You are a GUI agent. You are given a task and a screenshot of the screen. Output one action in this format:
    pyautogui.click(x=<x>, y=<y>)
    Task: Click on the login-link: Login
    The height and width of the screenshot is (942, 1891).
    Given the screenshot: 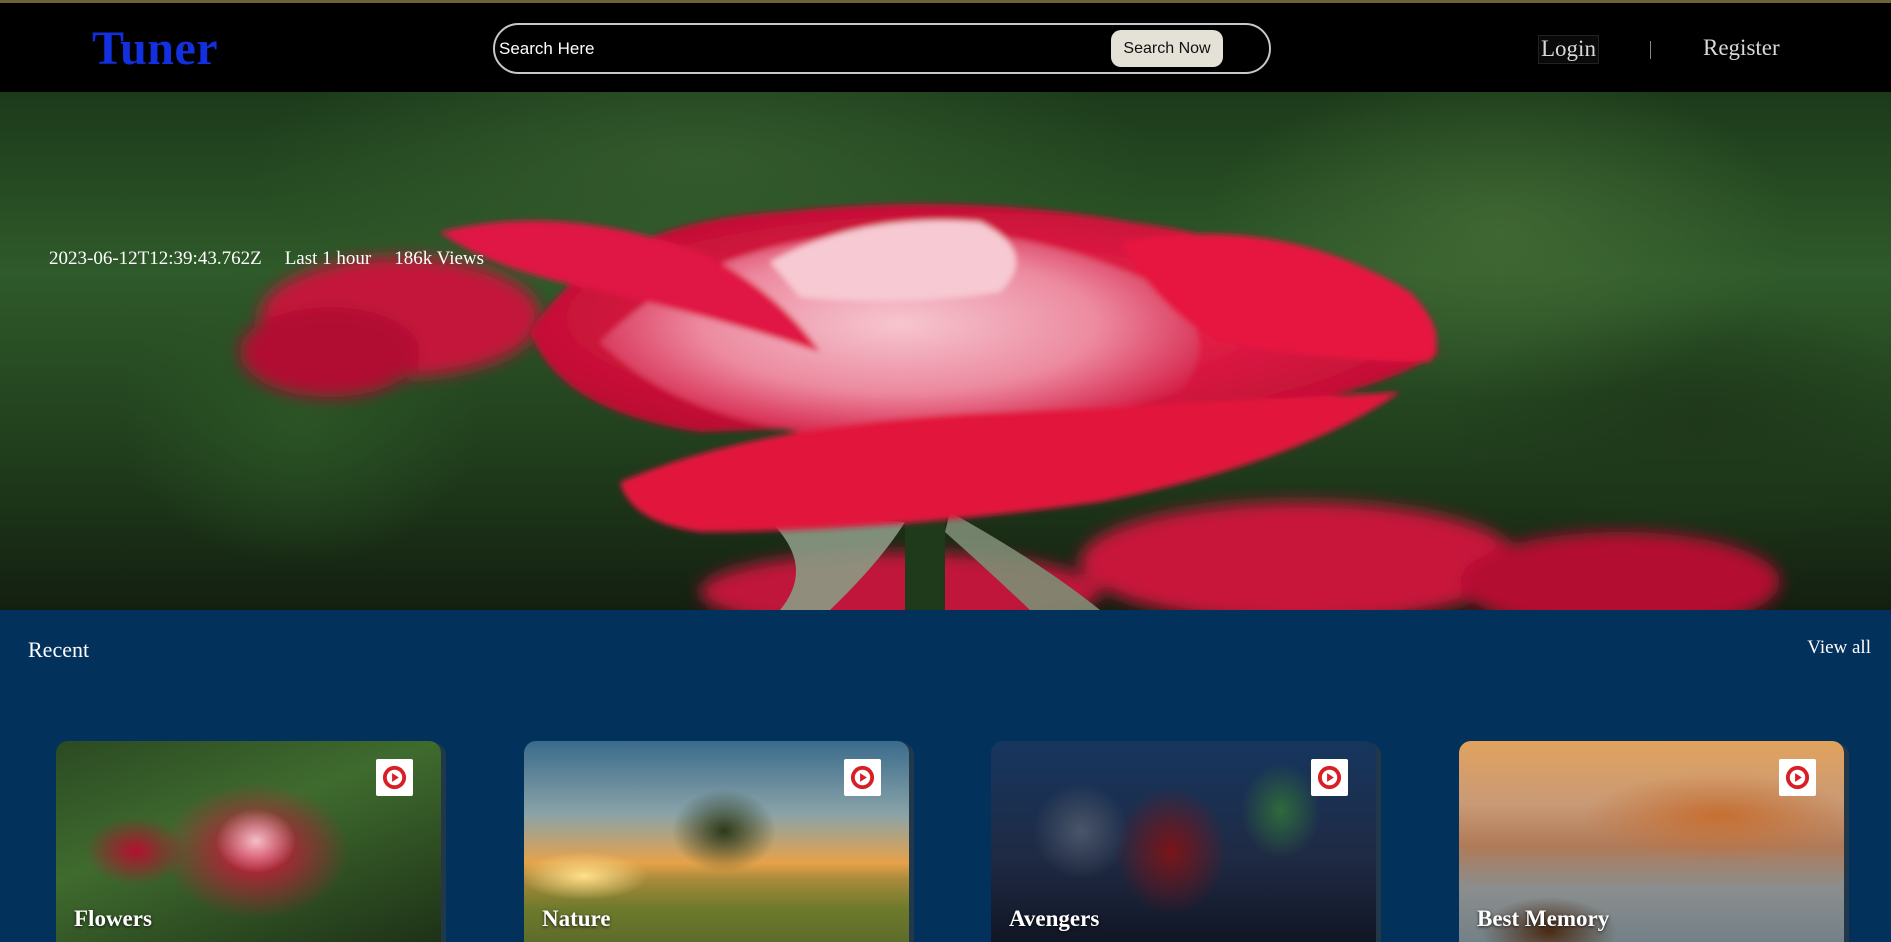 What is the action you would take?
    pyautogui.click(x=1568, y=49)
    